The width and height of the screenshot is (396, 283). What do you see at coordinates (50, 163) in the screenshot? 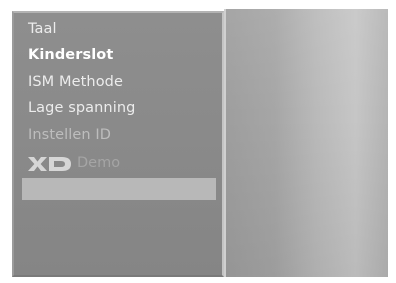
I see `xd-logo-icon` at bounding box center [50, 163].